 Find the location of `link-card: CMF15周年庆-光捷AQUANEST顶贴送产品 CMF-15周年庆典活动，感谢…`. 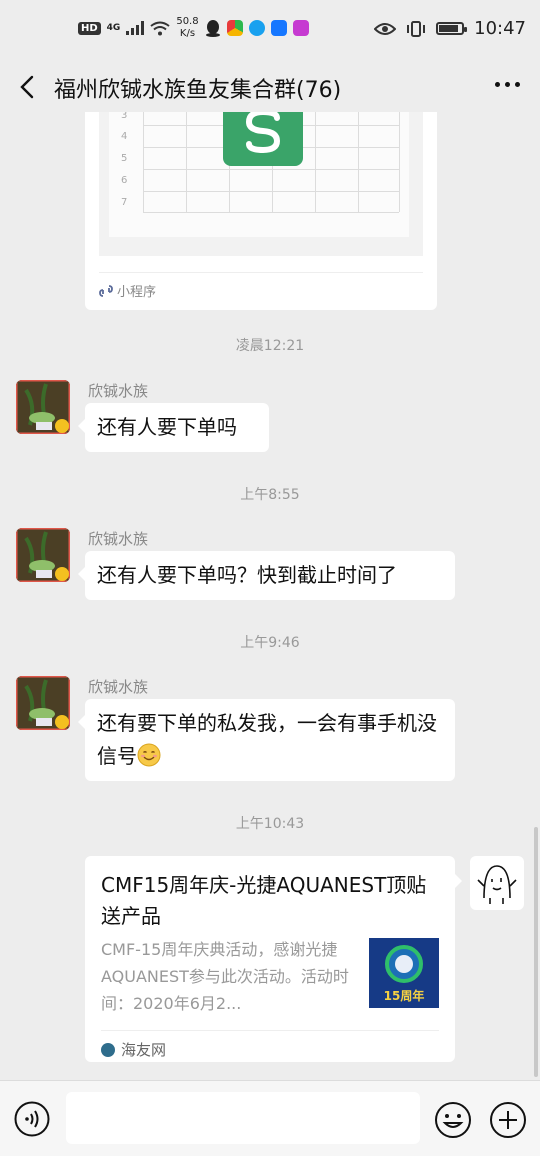

link-card: CMF15周年庆-光捷AQUANEST顶贴送产品 CMF-15周年庆典活动，感谢… is located at coordinates (273, 959).